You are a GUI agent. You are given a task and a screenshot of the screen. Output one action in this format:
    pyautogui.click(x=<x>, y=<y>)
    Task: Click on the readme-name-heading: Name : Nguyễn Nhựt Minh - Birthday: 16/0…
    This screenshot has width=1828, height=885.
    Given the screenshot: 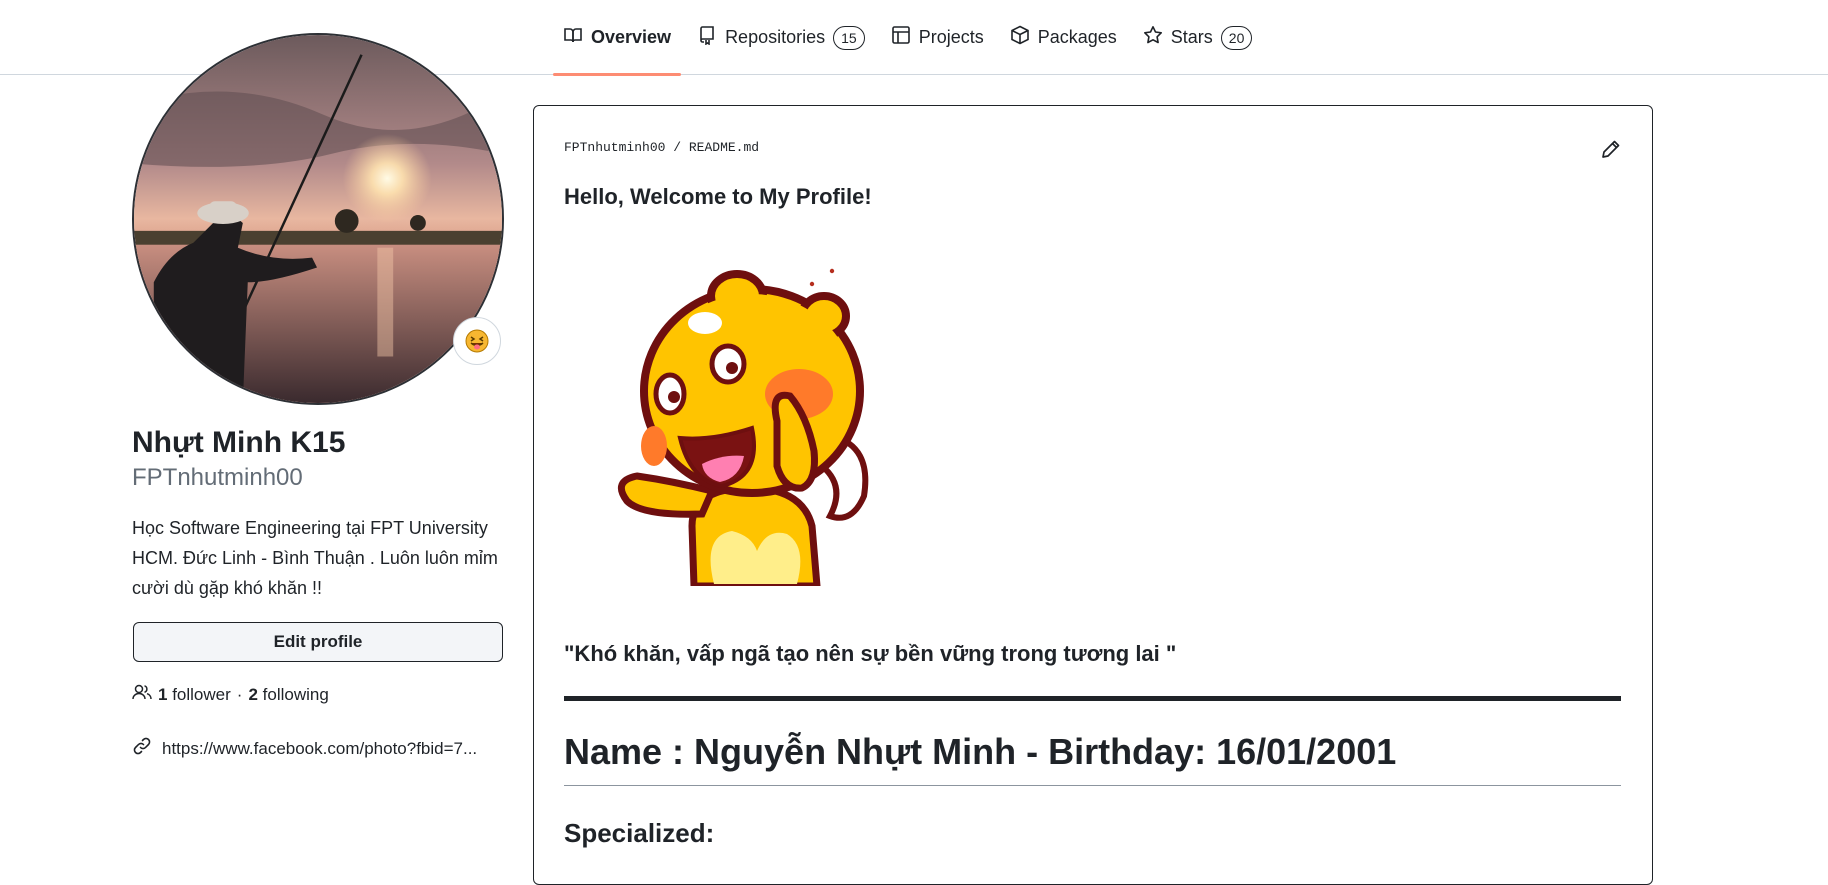 What is the action you would take?
    pyautogui.click(x=980, y=751)
    